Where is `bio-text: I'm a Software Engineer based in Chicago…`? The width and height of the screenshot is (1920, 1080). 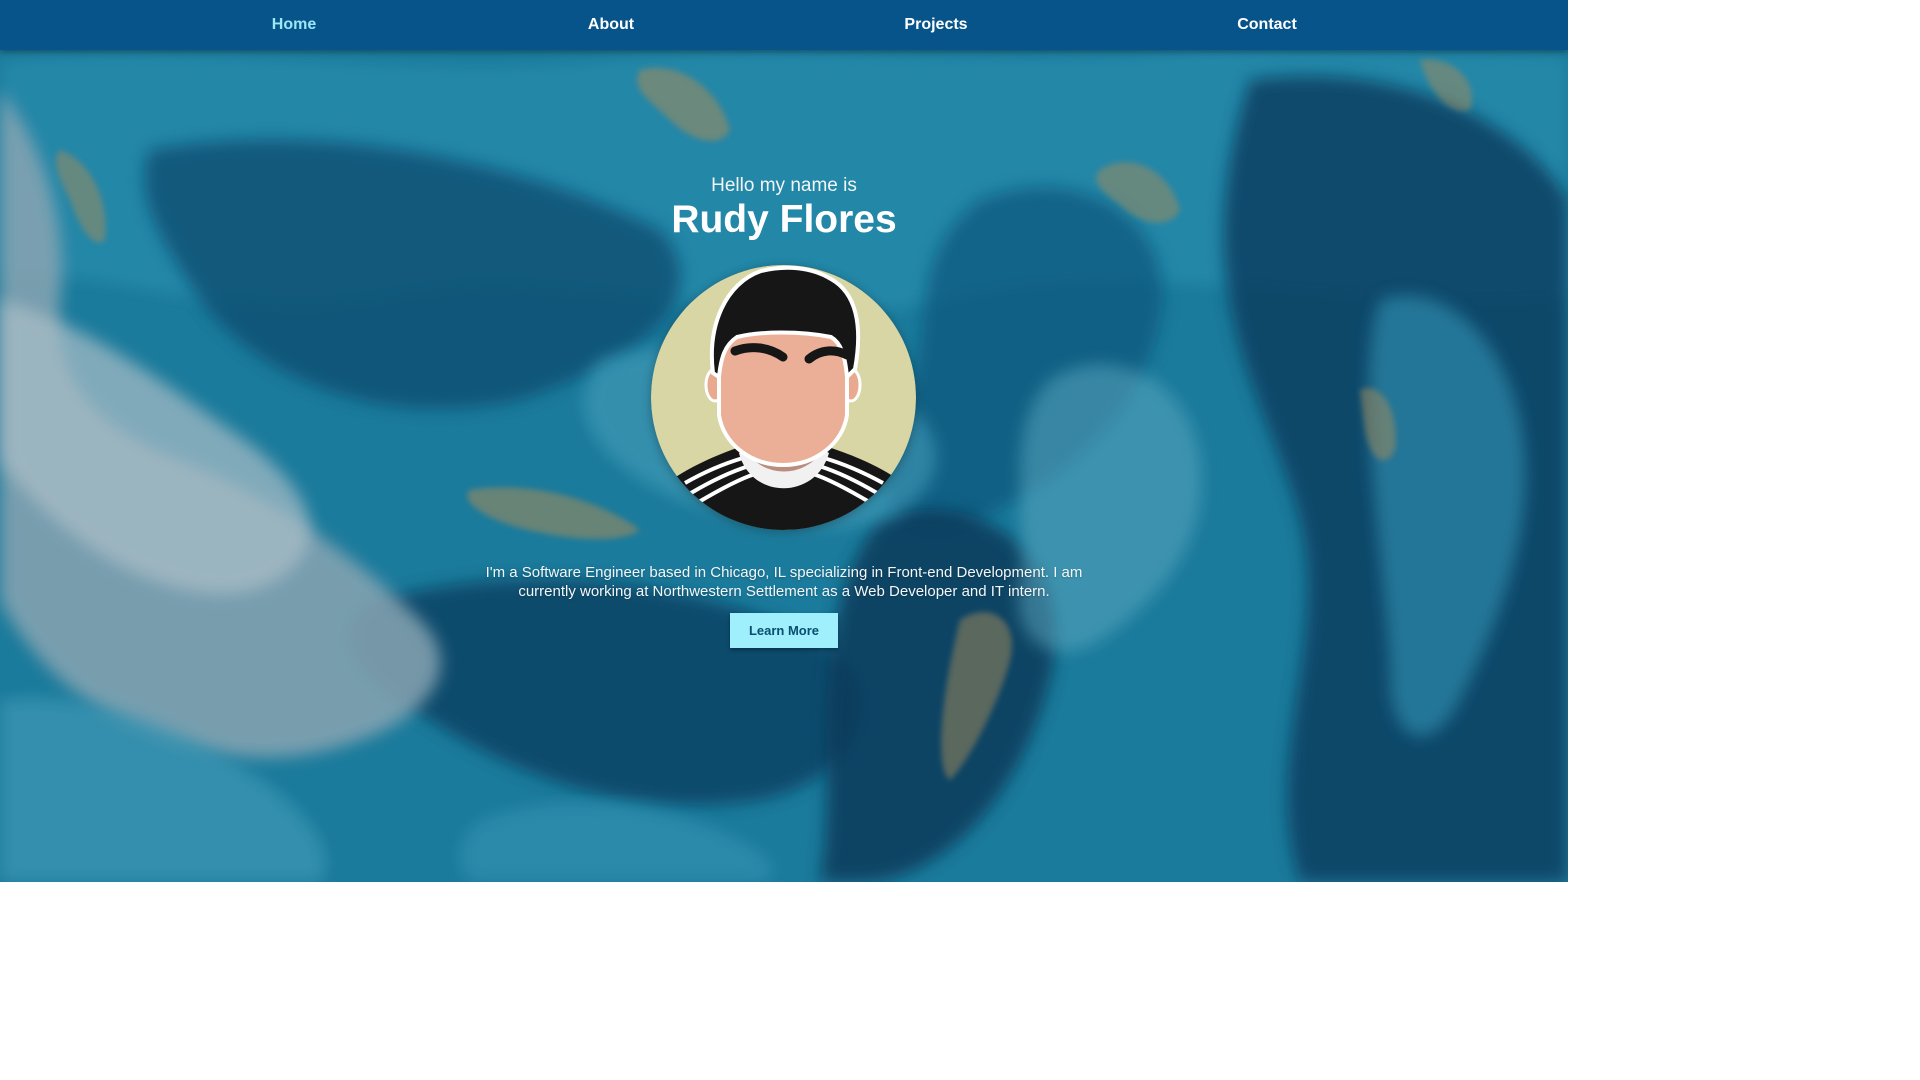
bio-text: I'm a Software Engineer based in Chicago… is located at coordinates (784, 582).